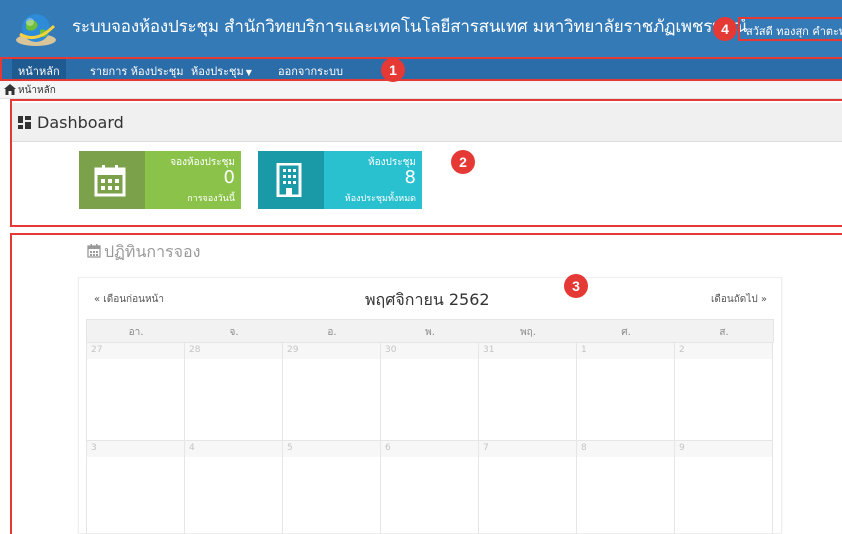 This screenshot has width=842, height=534. Describe the element at coordinates (463, 162) in the screenshot. I see `annotation-badge-2: 2` at that location.